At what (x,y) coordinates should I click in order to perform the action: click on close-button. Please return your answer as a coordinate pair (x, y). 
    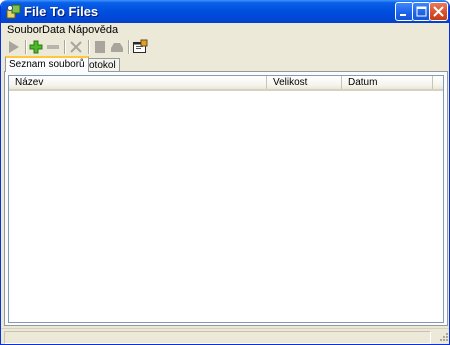
    Looking at the image, I should click on (438, 11).